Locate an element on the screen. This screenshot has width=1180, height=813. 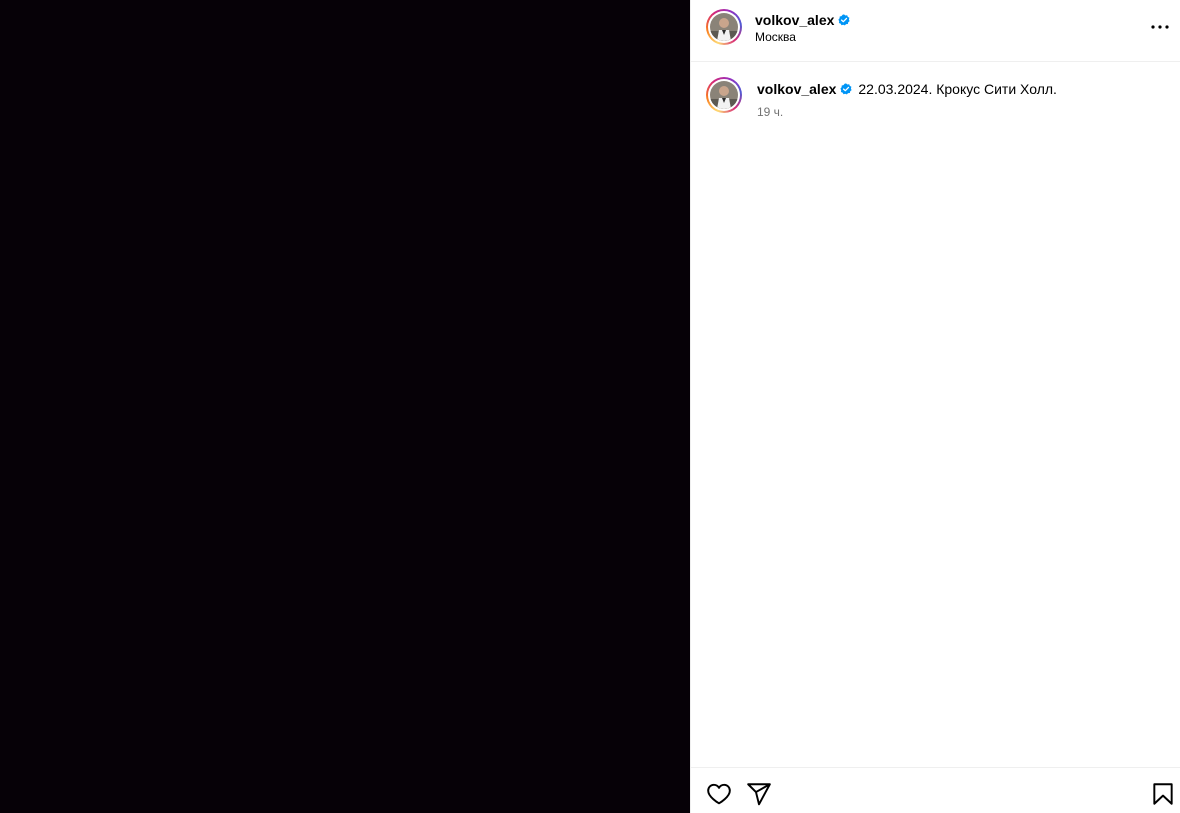
post-actions-bar is located at coordinates (935, 790).